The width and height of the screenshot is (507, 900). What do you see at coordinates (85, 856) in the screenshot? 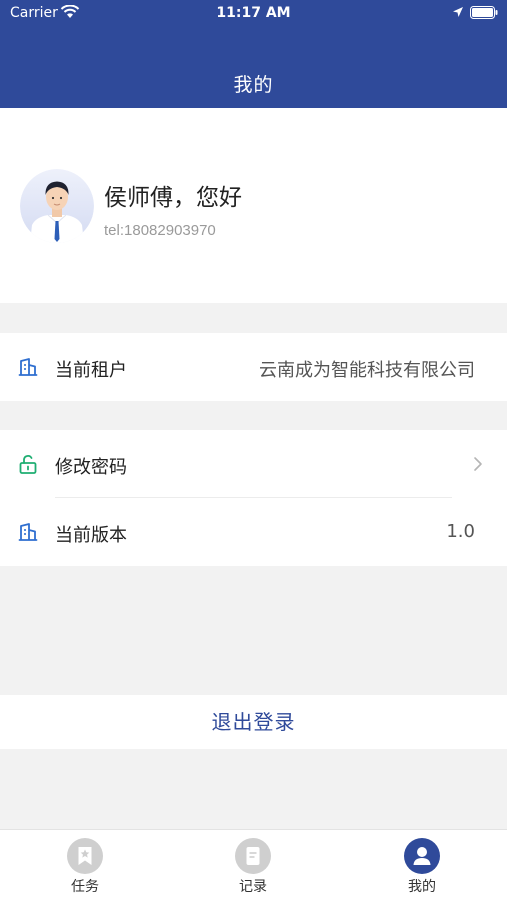
I see `task-bookmark-icon` at bounding box center [85, 856].